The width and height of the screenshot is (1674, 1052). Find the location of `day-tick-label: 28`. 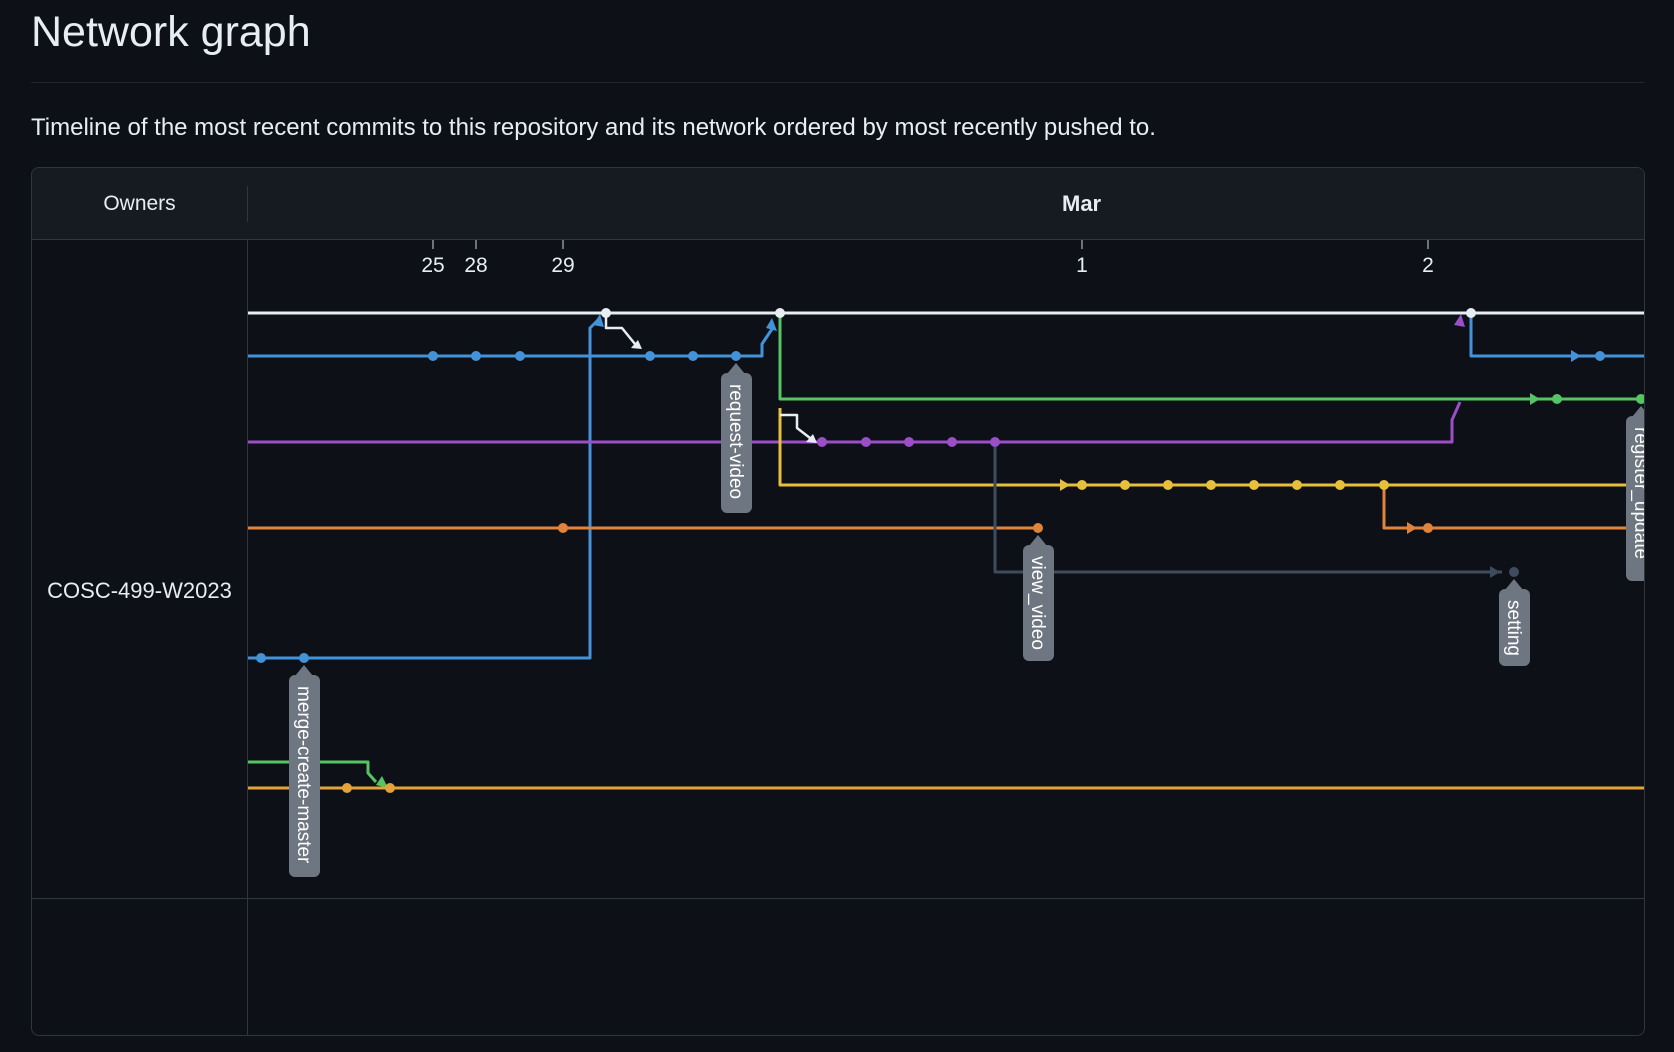

day-tick-label: 28 is located at coordinates (475, 265).